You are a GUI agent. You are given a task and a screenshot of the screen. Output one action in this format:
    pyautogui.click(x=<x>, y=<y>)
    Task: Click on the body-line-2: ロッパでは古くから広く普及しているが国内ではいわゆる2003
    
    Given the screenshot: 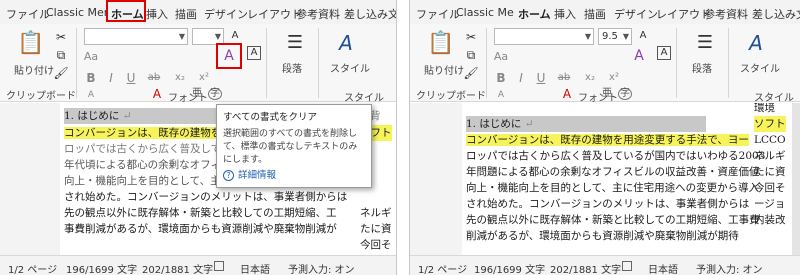 What is the action you would take?
    pyautogui.click(x=616, y=156)
    